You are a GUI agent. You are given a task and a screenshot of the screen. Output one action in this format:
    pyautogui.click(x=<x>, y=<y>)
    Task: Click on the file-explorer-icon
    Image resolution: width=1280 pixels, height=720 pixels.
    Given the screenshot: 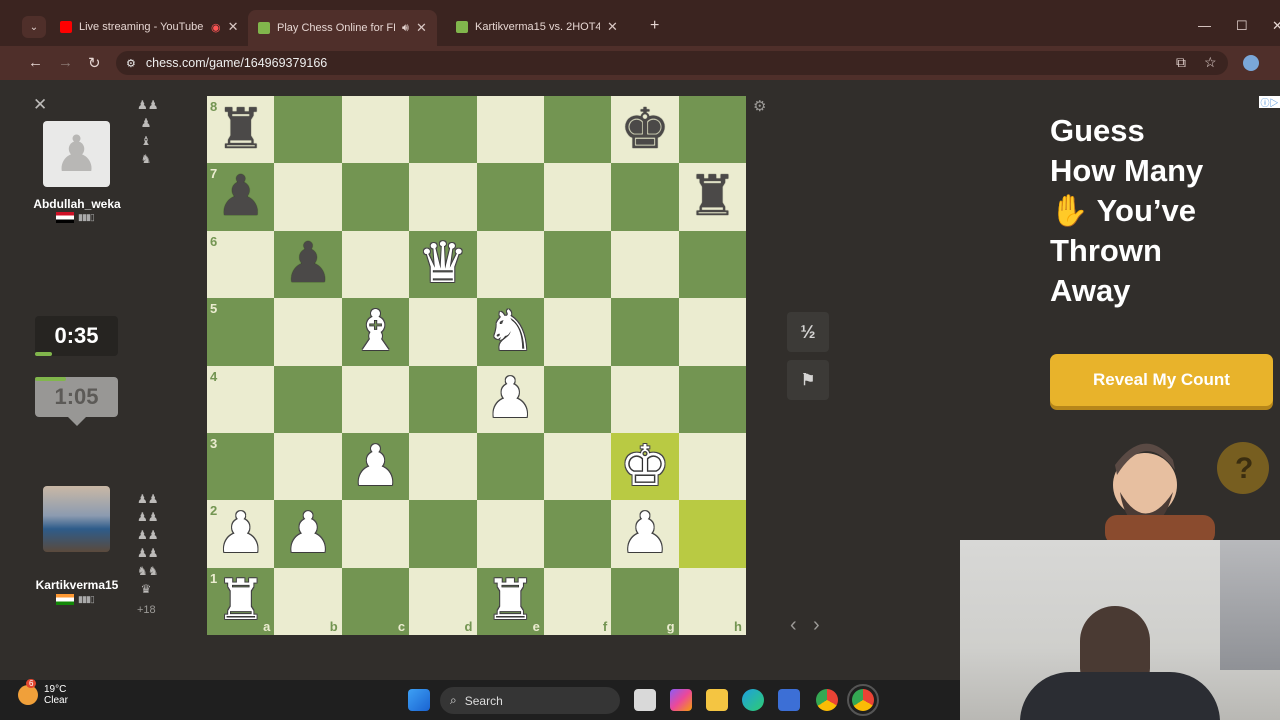 What is the action you would take?
    pyautogui.click(x=717, y=700)
    